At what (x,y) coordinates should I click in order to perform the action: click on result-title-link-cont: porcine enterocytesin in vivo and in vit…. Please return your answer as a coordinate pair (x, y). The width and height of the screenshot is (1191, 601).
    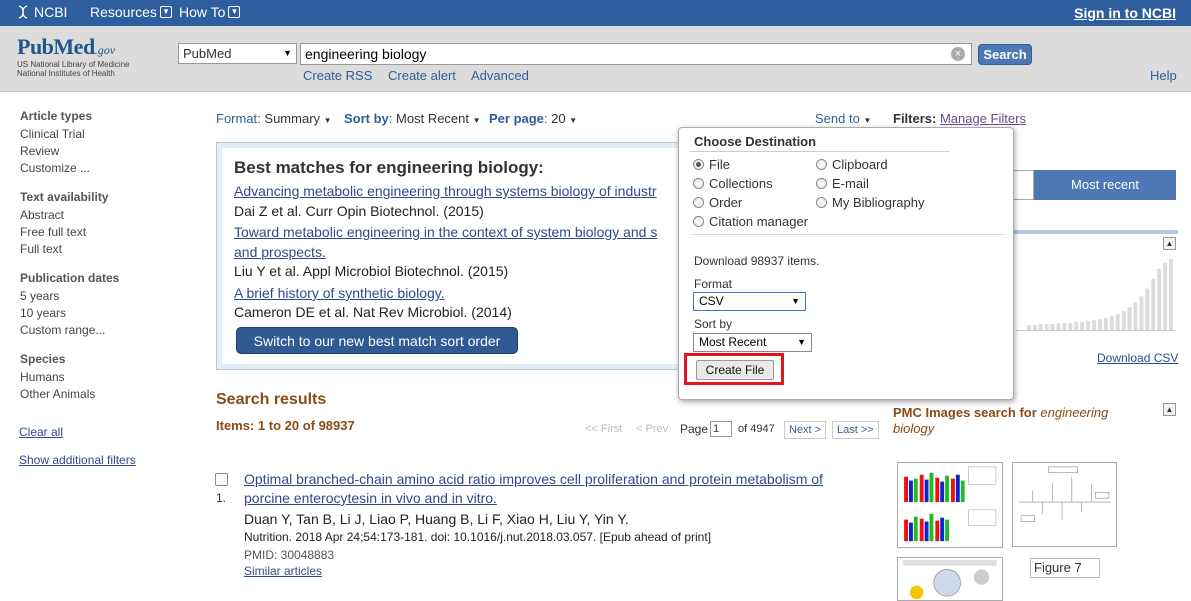
    Looking at the image, I should click on (370, 498).